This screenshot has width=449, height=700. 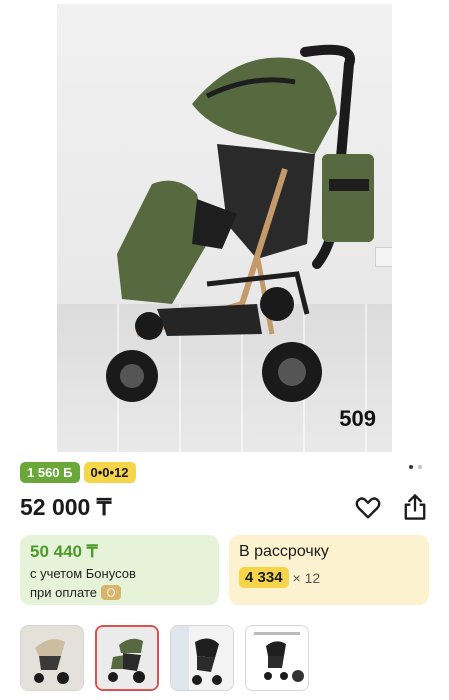 I want to click on installment-title: В рассрочку, so click(x=284, y=551).